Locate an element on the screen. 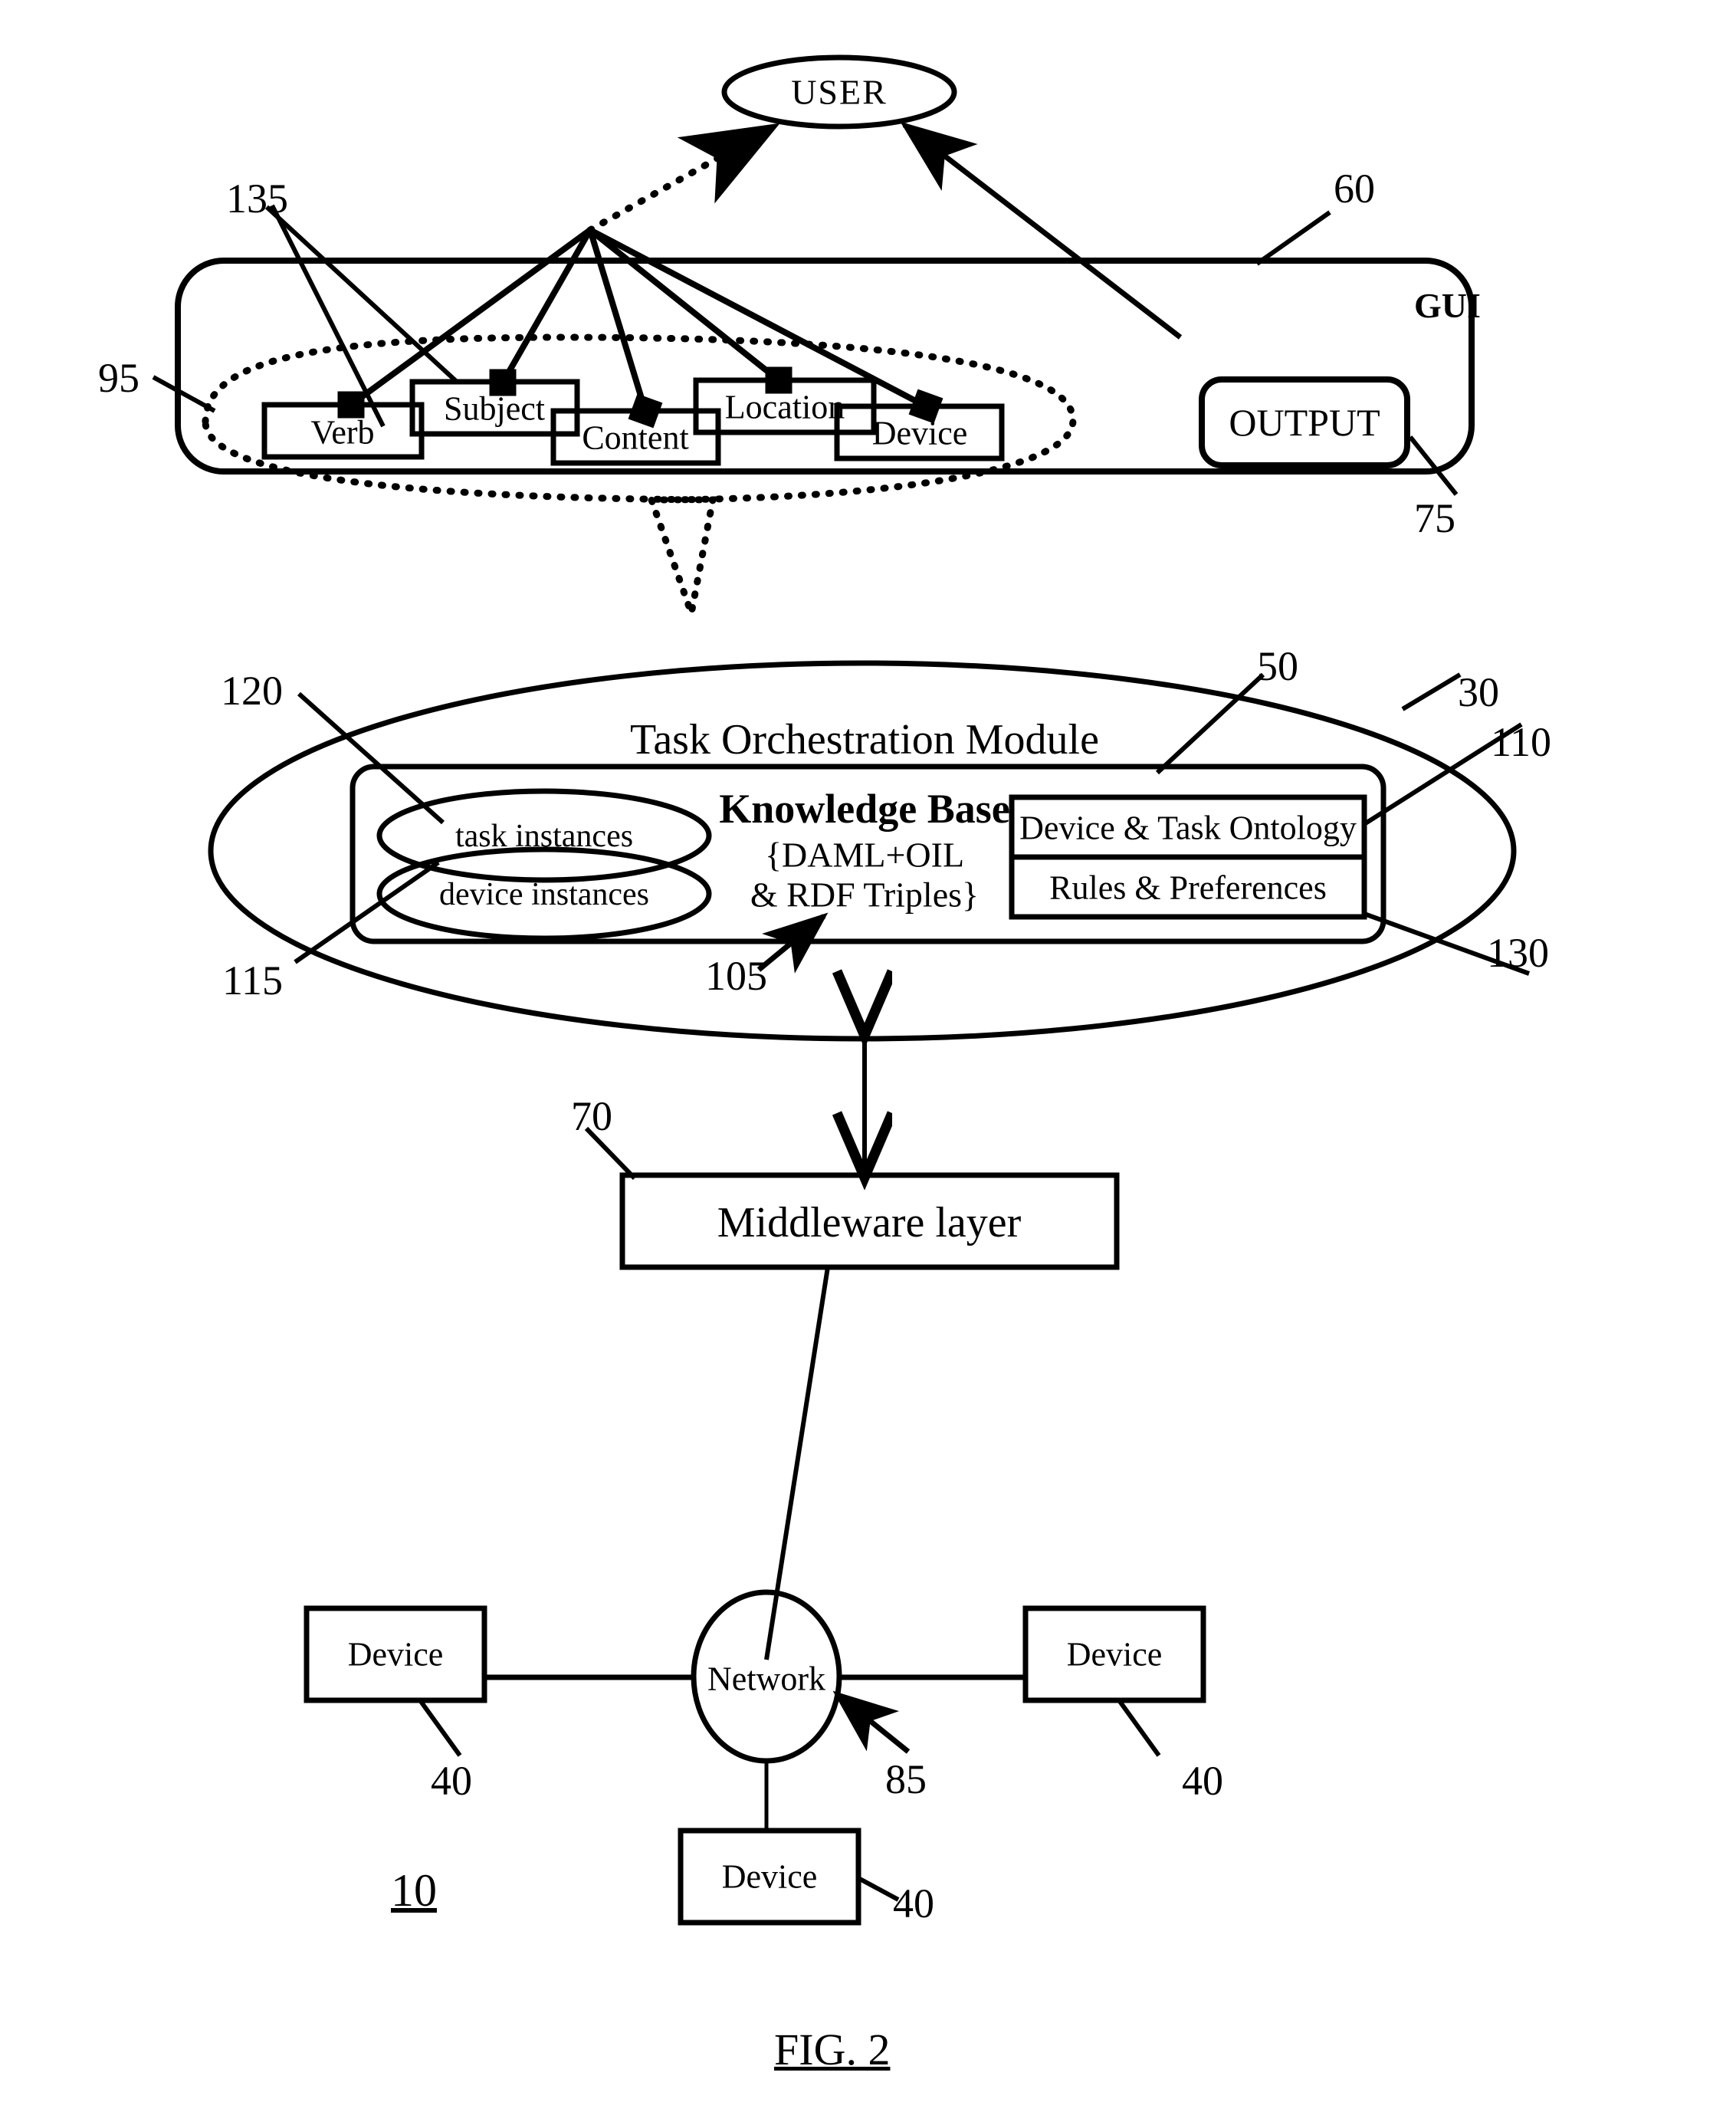  leader-40-right is located at coordinates (1139, 1728).